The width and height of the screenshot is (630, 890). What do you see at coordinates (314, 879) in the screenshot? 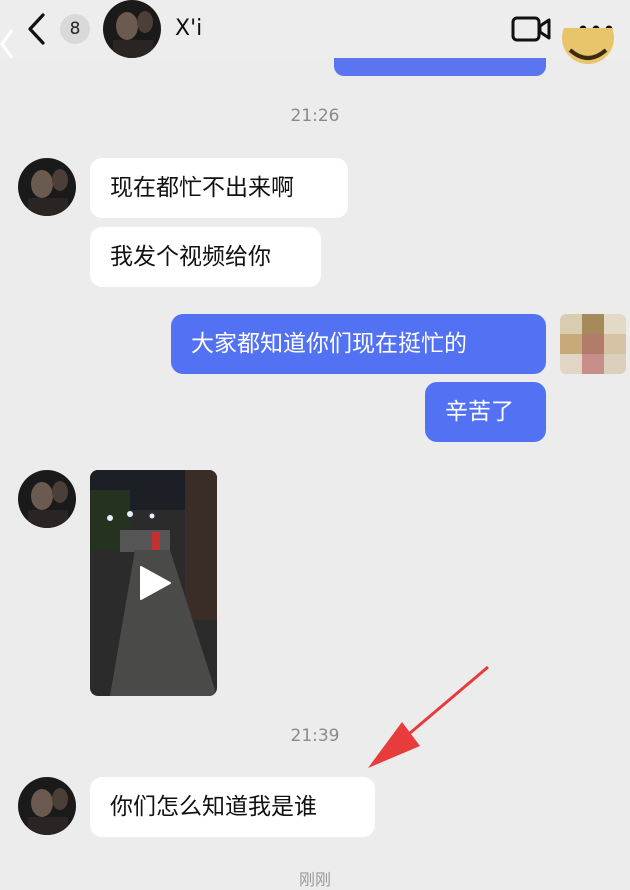
I see `status-text: 刚刚` at bounding box center [314, 879].